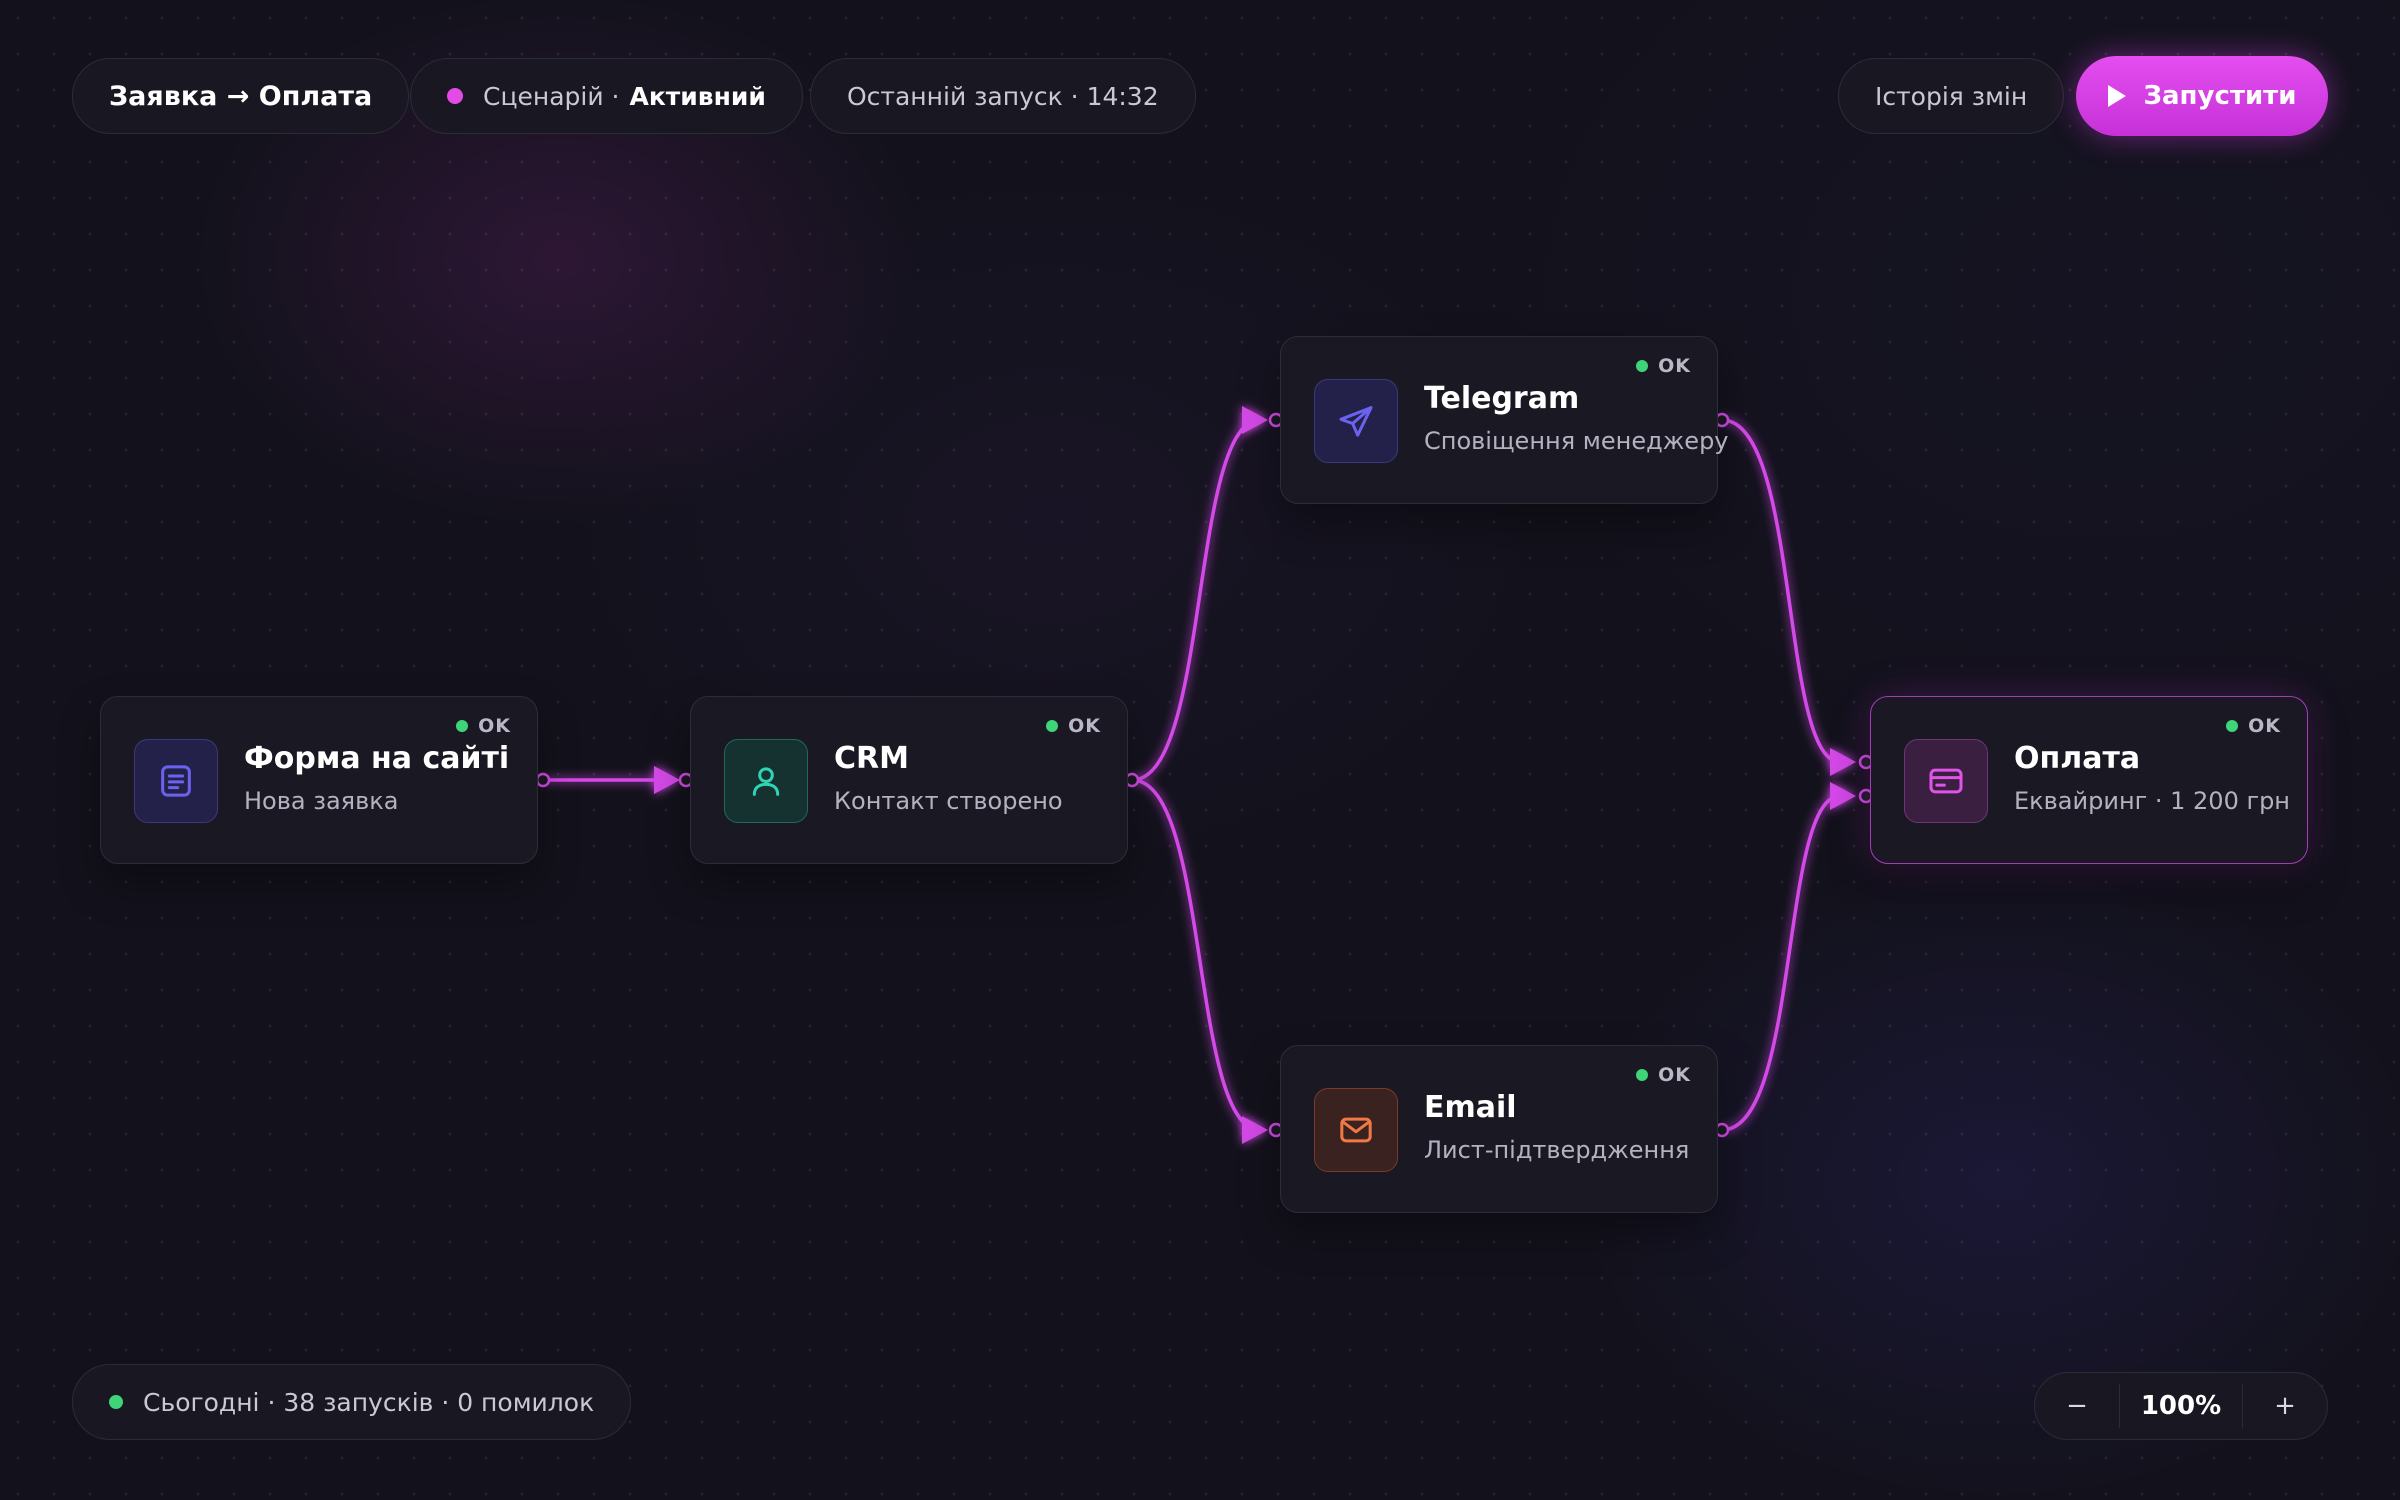 This screenshot has width=2400, height=1500. What do you see at coordinates (871, 758) in the screenshot?
I see `node-title: CRM` at bounding box center [871, 758].